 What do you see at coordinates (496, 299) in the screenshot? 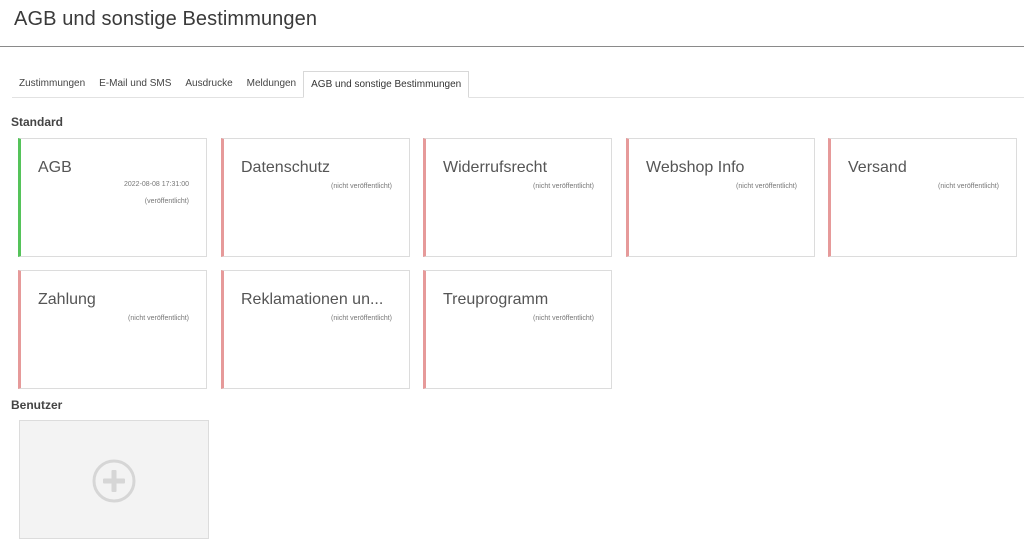
I see `card-title: Treuprogramm` at bounding box center [496, 299].